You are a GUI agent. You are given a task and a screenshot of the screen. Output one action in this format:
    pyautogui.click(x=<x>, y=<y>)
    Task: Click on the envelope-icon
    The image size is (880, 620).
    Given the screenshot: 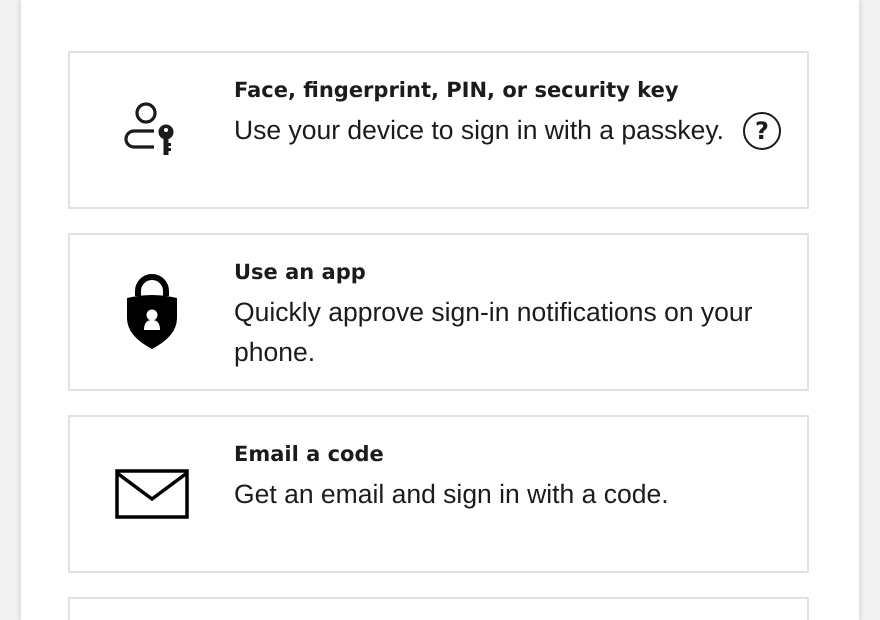 What is the action you would take?
    pyautogui.click(x=152, y=494)
    